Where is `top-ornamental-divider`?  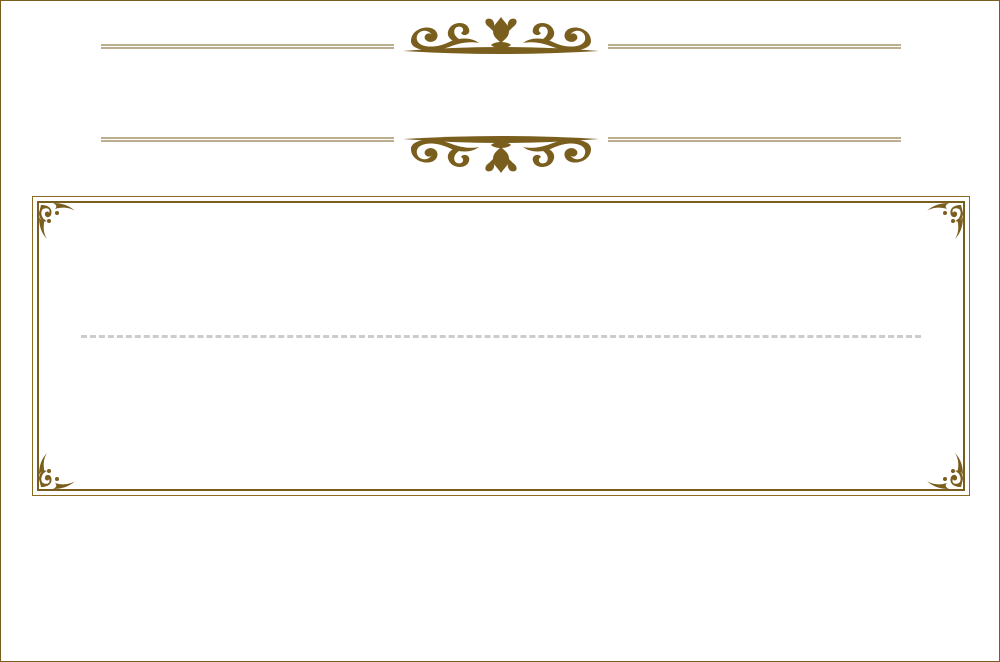
top-ornamental-divider is located at coordinates (500, 33).